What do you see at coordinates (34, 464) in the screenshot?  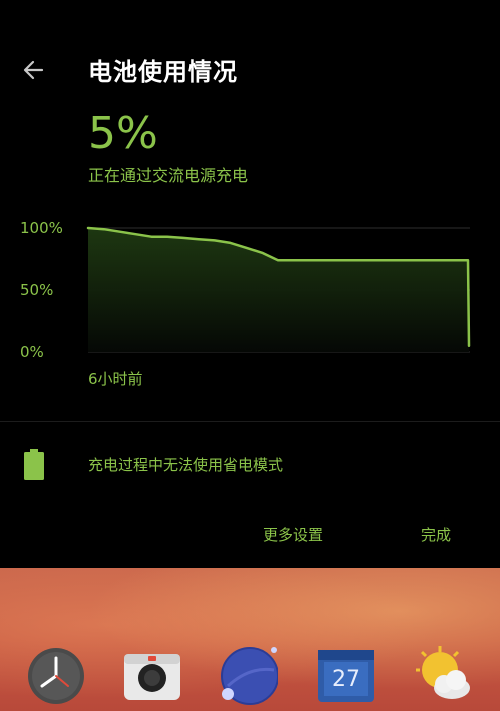 I see `battery-charging-icon` at bounding box center [34, 464].